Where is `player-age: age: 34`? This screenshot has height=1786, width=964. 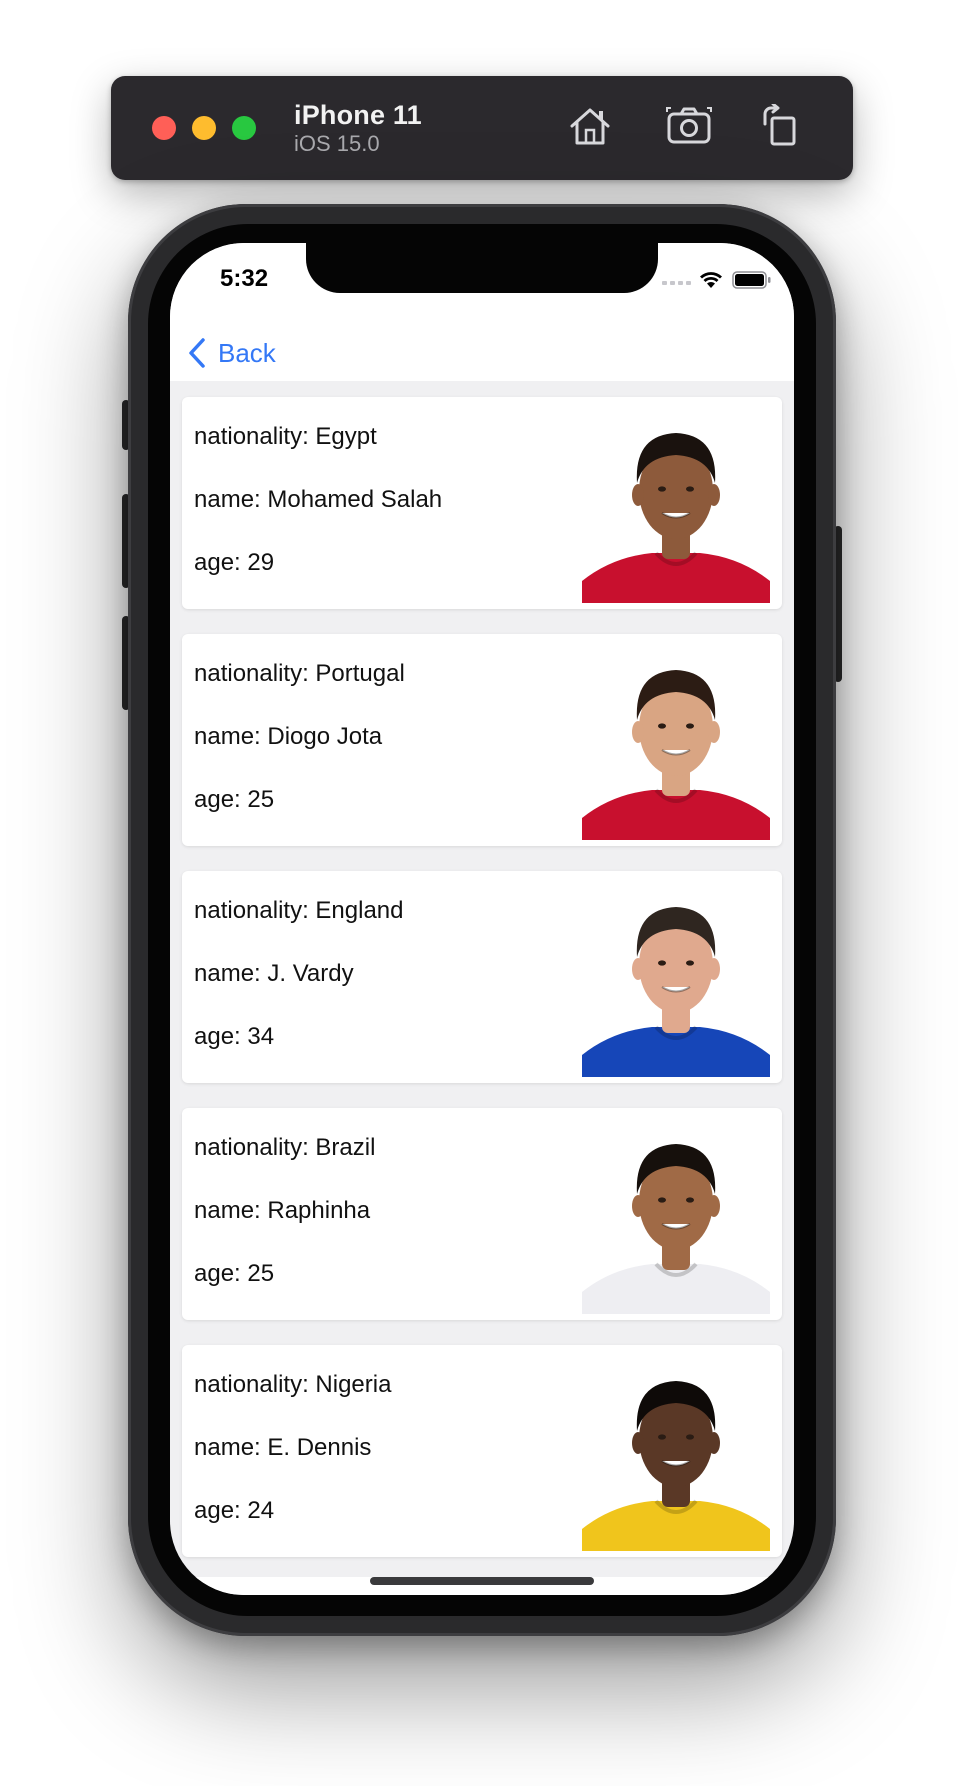 player-age: age: 34 is located at coordinates (234, 1036).